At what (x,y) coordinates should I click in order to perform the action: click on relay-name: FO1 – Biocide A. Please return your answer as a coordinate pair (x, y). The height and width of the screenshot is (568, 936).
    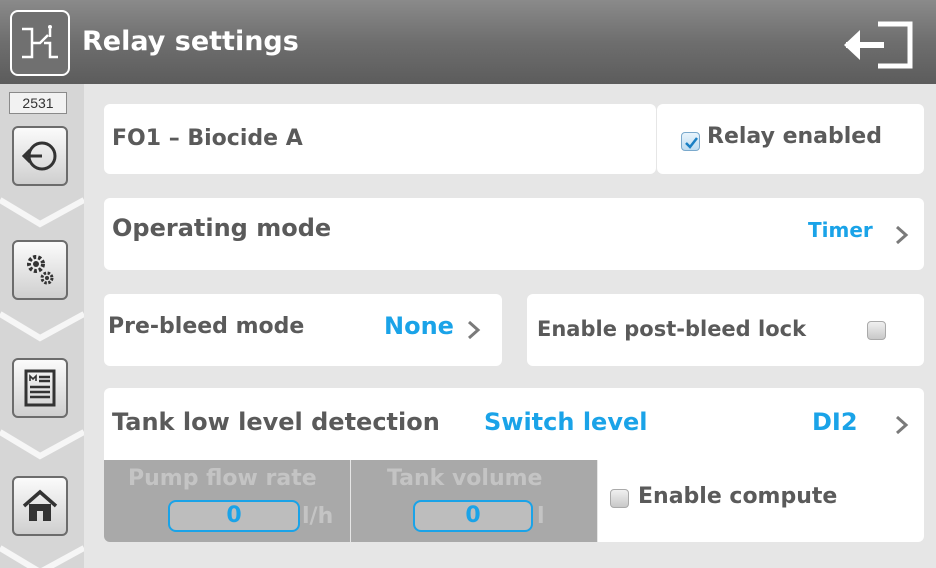
    Looking at the image, I should click on (207, 138).